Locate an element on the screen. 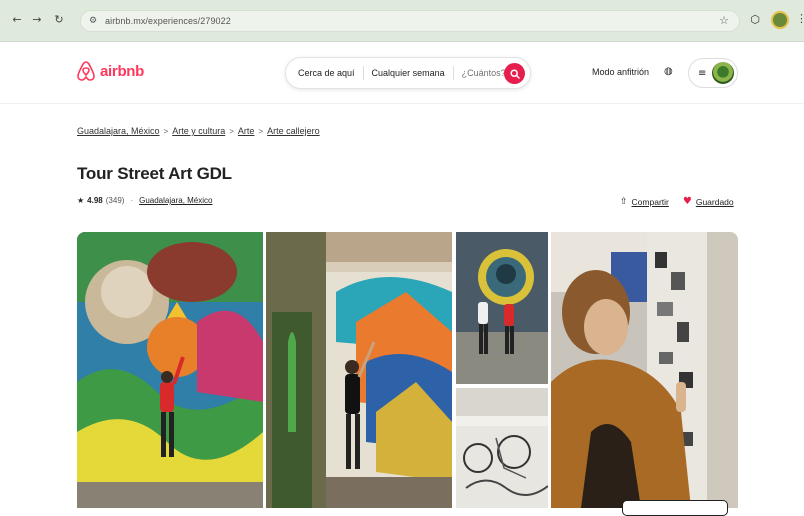 Image resolution: width=804 pixels, height=516 pixels. share-button: ⇧ Compartir is located at coordinates (644, 201).